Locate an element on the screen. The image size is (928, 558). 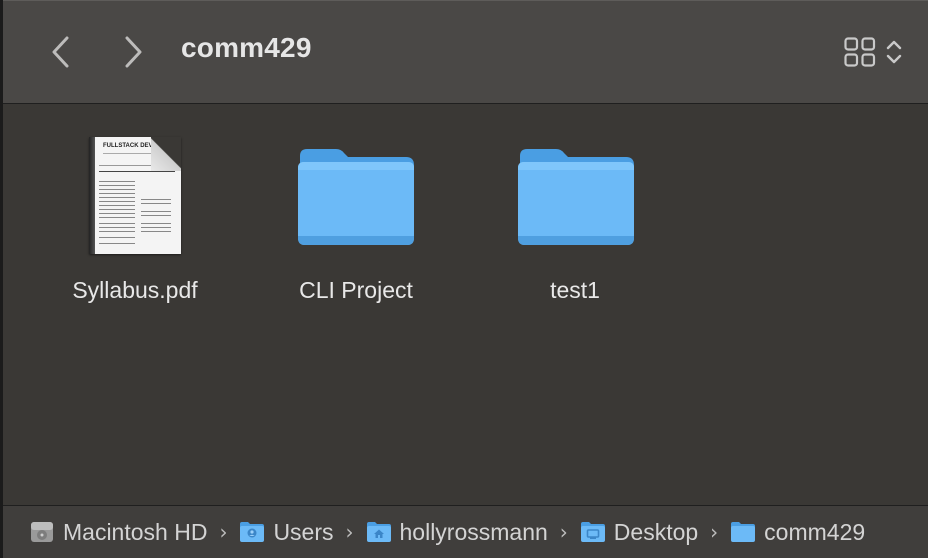
forward-button is located at coordinates (133, 52).